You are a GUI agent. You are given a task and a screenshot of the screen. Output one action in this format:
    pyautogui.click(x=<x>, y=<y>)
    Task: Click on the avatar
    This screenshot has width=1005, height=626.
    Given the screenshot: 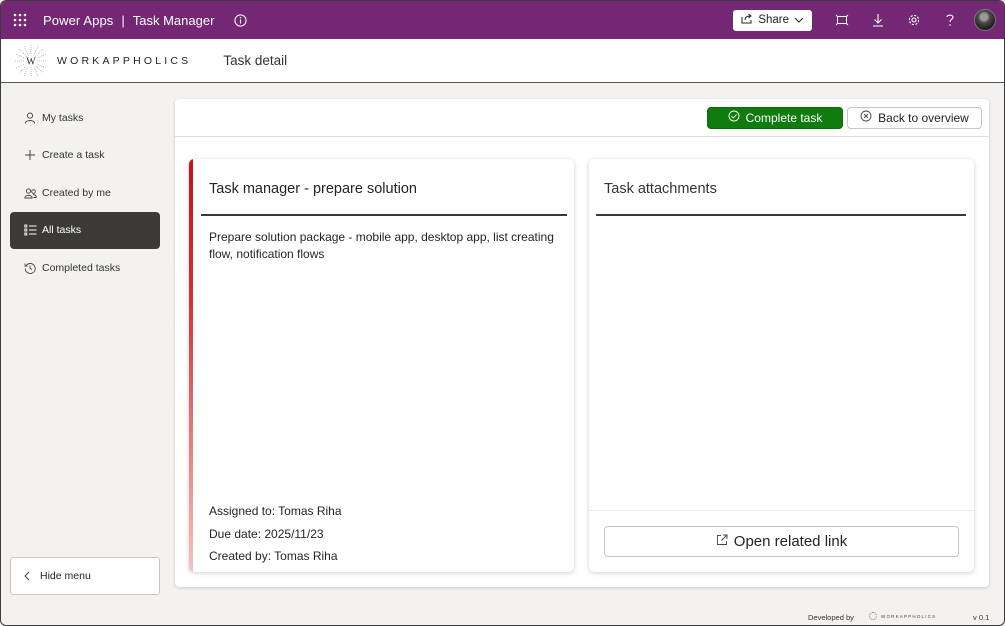 What is the action you would take?
    pyautogui.click(x=985, y=20)
    